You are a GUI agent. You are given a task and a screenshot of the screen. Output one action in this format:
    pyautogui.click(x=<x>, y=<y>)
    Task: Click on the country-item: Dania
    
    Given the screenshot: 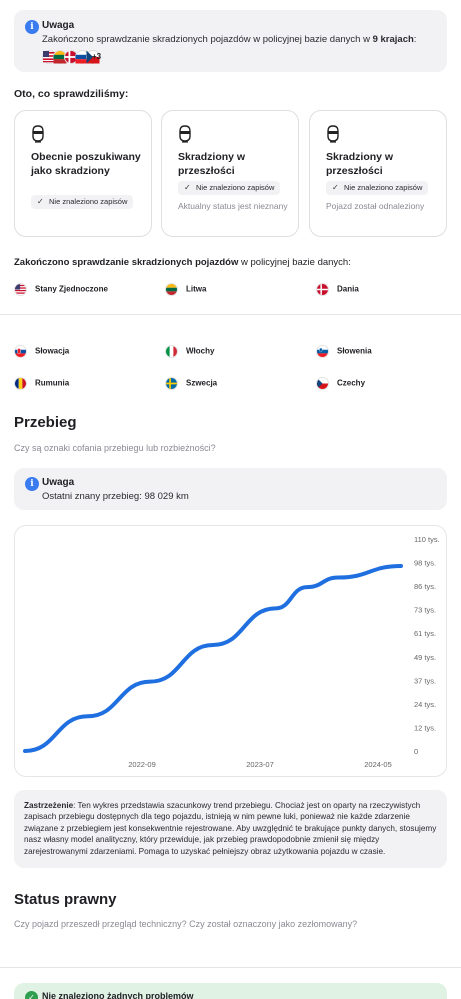 What is the action you would take?
    pyautogui.click(x=337, y=289)
    